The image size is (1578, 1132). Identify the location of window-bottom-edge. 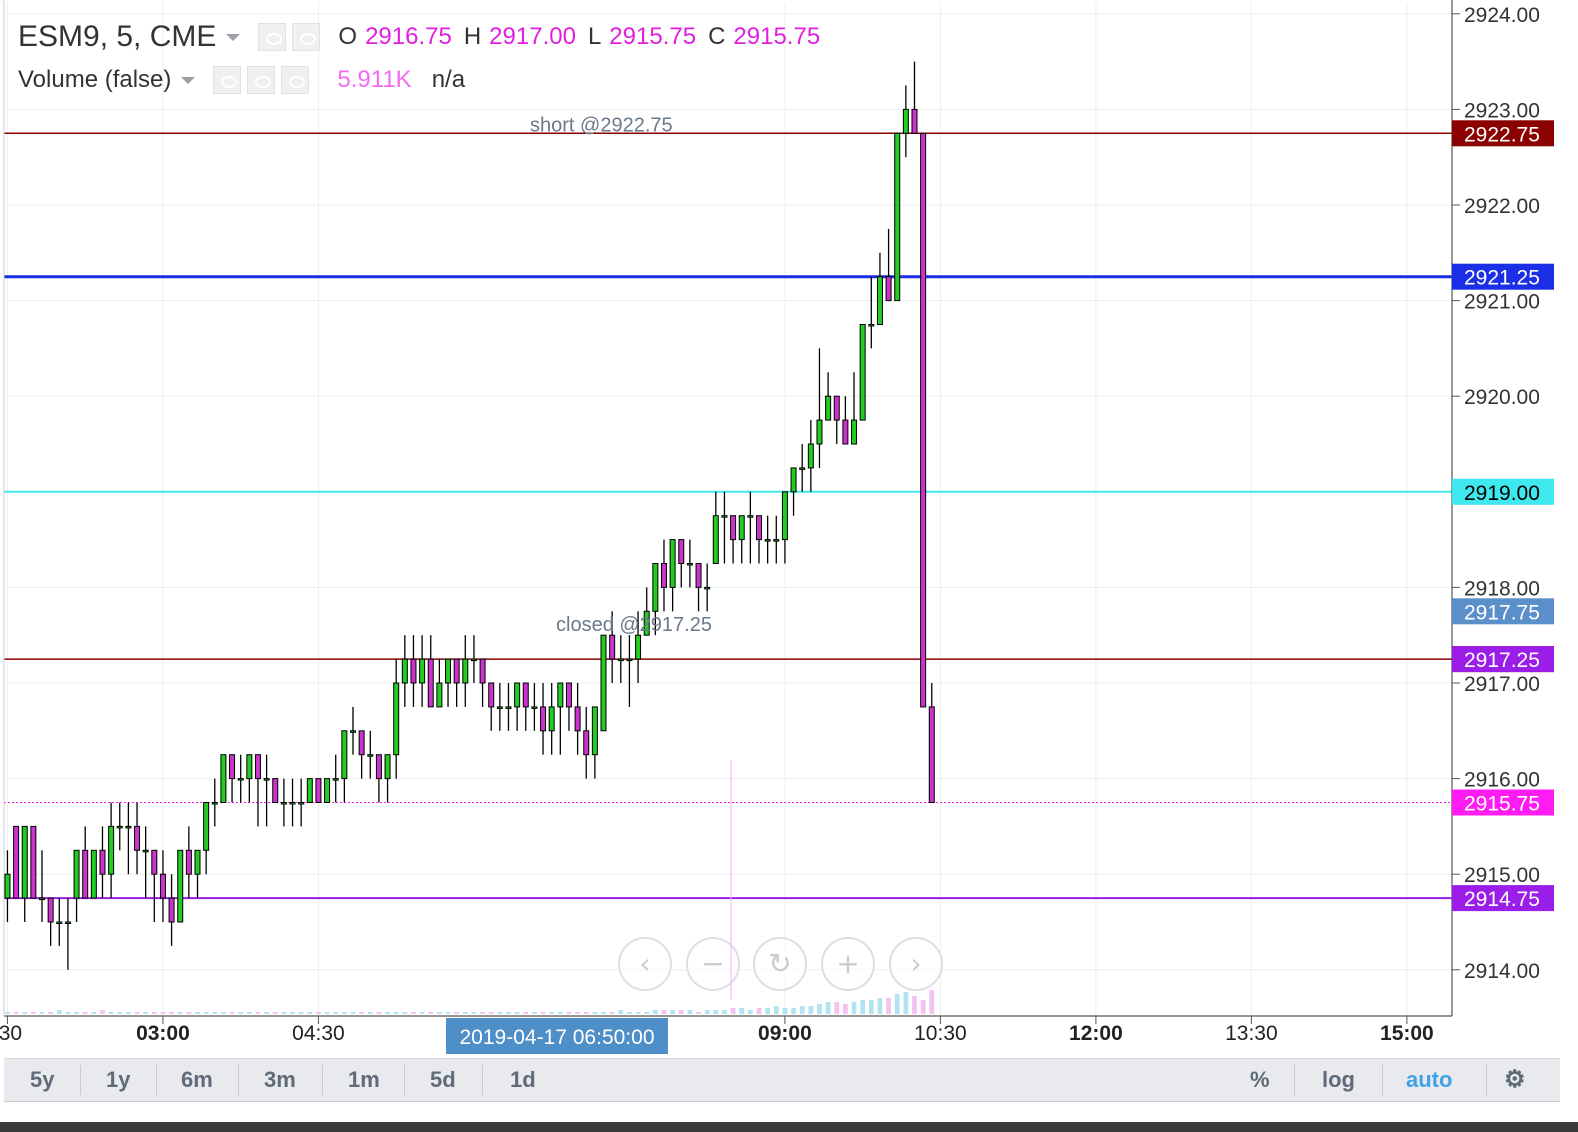
(789, 1127).